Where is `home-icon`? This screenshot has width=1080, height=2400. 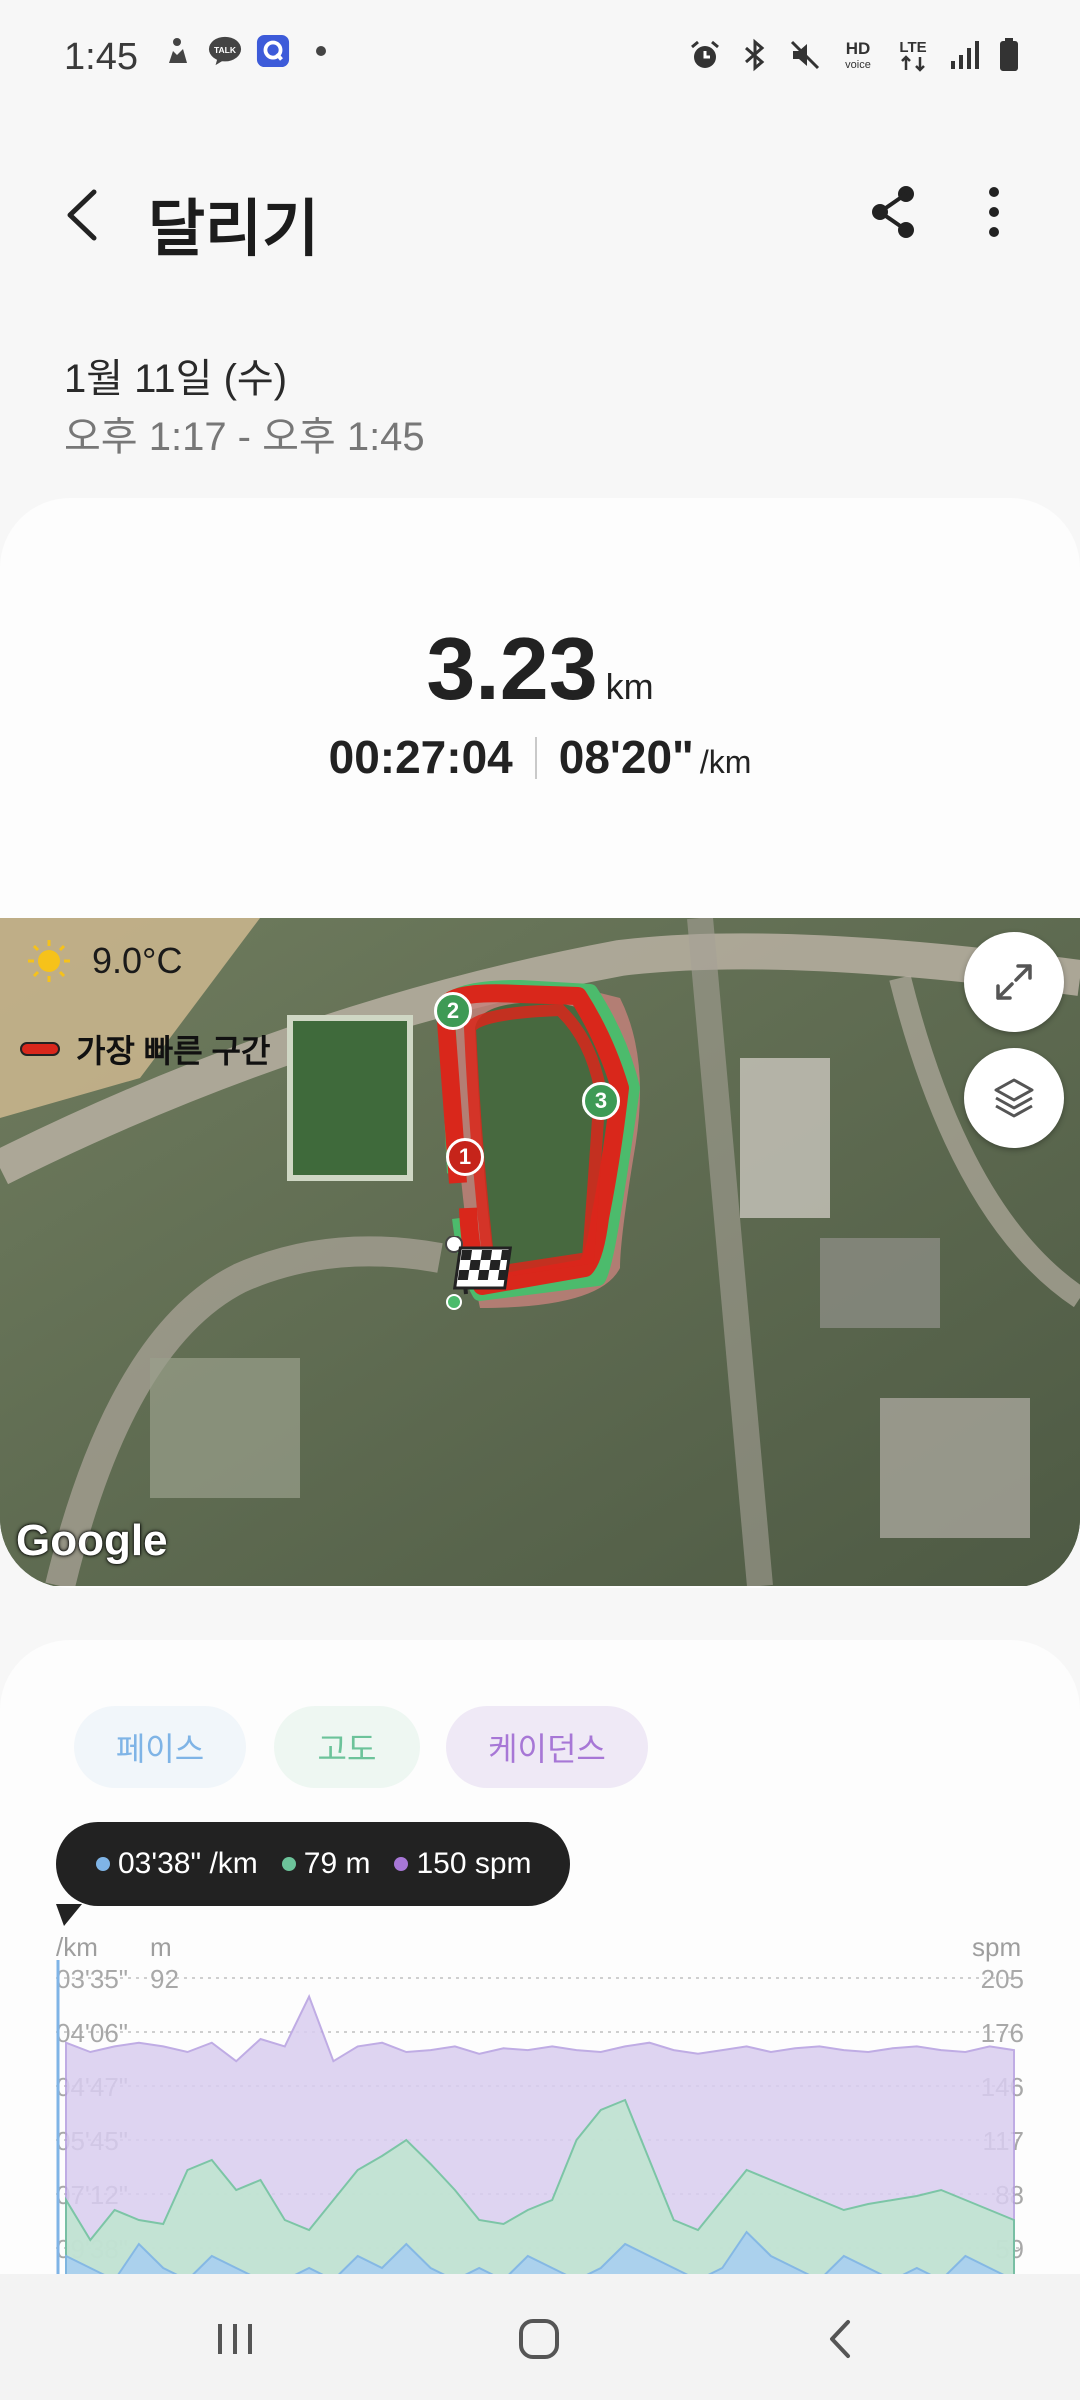
home-icon is located at coordinates (539, 2339).